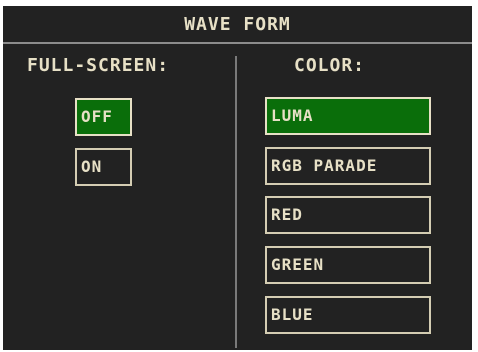 This screenshot has height=352, width=478. What do you see at coordinates (98, 65) in the screenshot?
I see `fullscreen-header: FULL-SCREEN:` at bounding box center [98, 65].